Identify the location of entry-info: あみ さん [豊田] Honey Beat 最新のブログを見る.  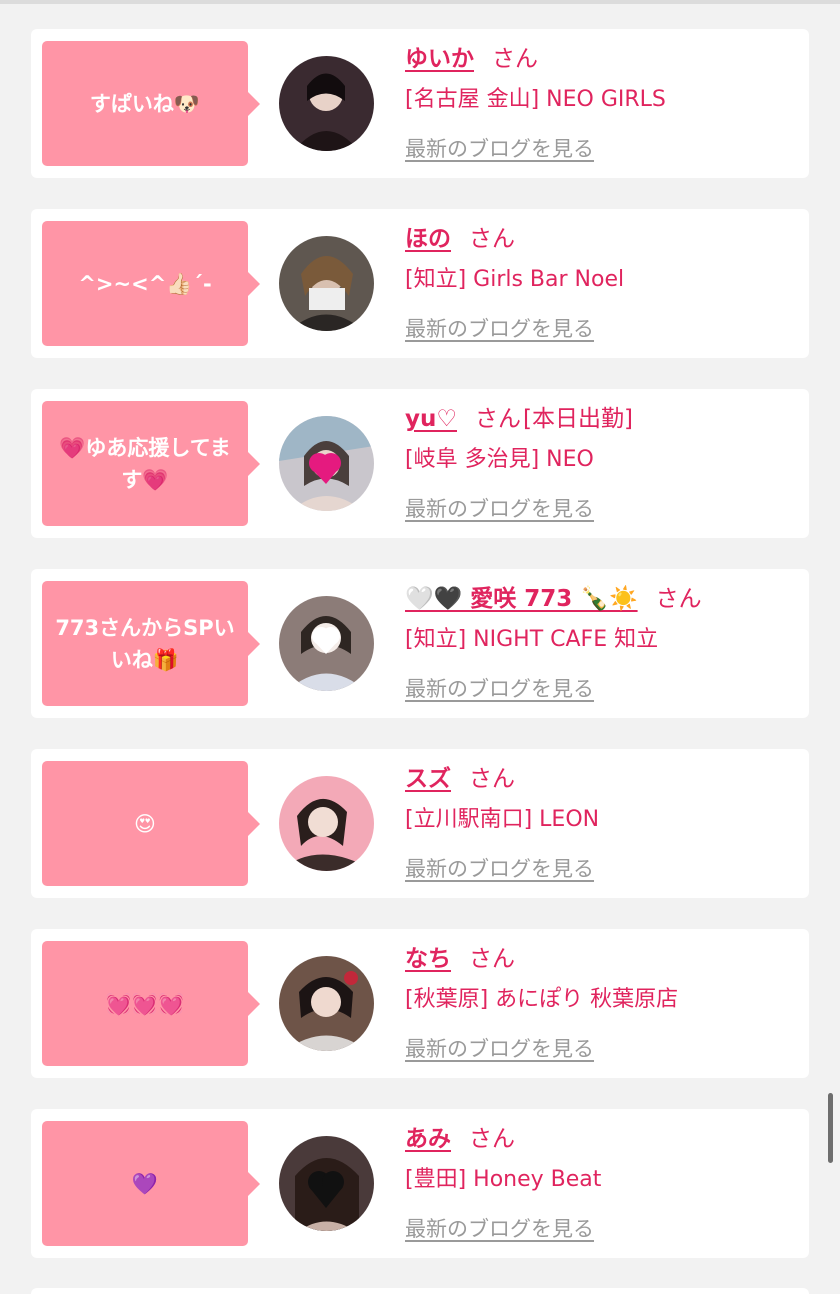
(605, 1183).